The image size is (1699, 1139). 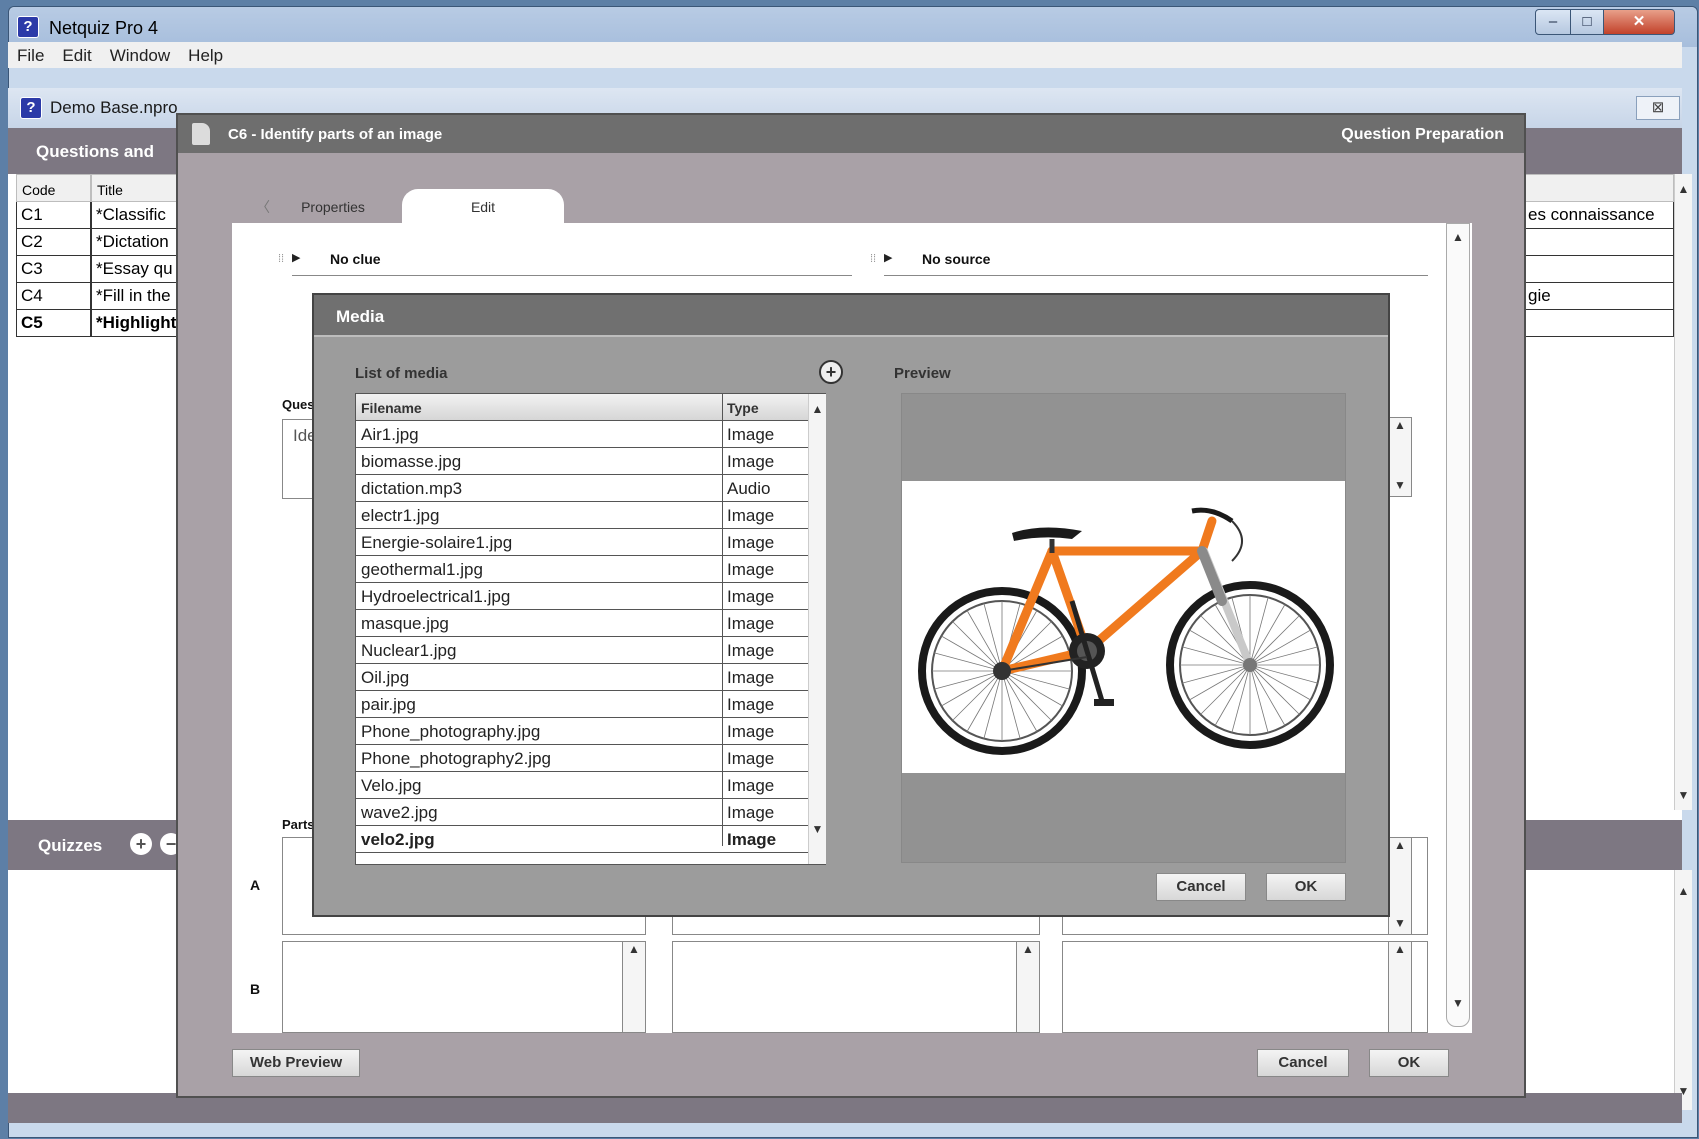 What do you see at coordinates (582, 839) in the screenshot?
I see `media-list-item: velo2.jpg Image` at bounding box center [582, 839].